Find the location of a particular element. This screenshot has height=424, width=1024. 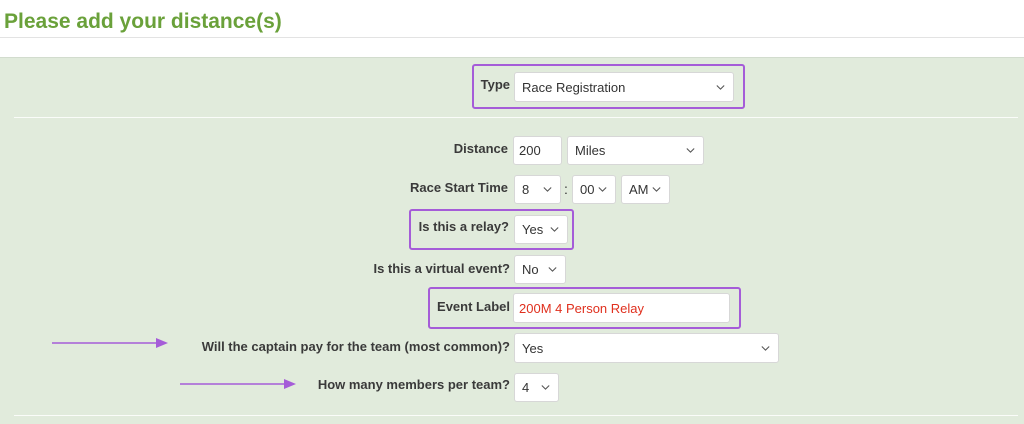

start-ampm-select: AM is located at coordinates (645, 189).